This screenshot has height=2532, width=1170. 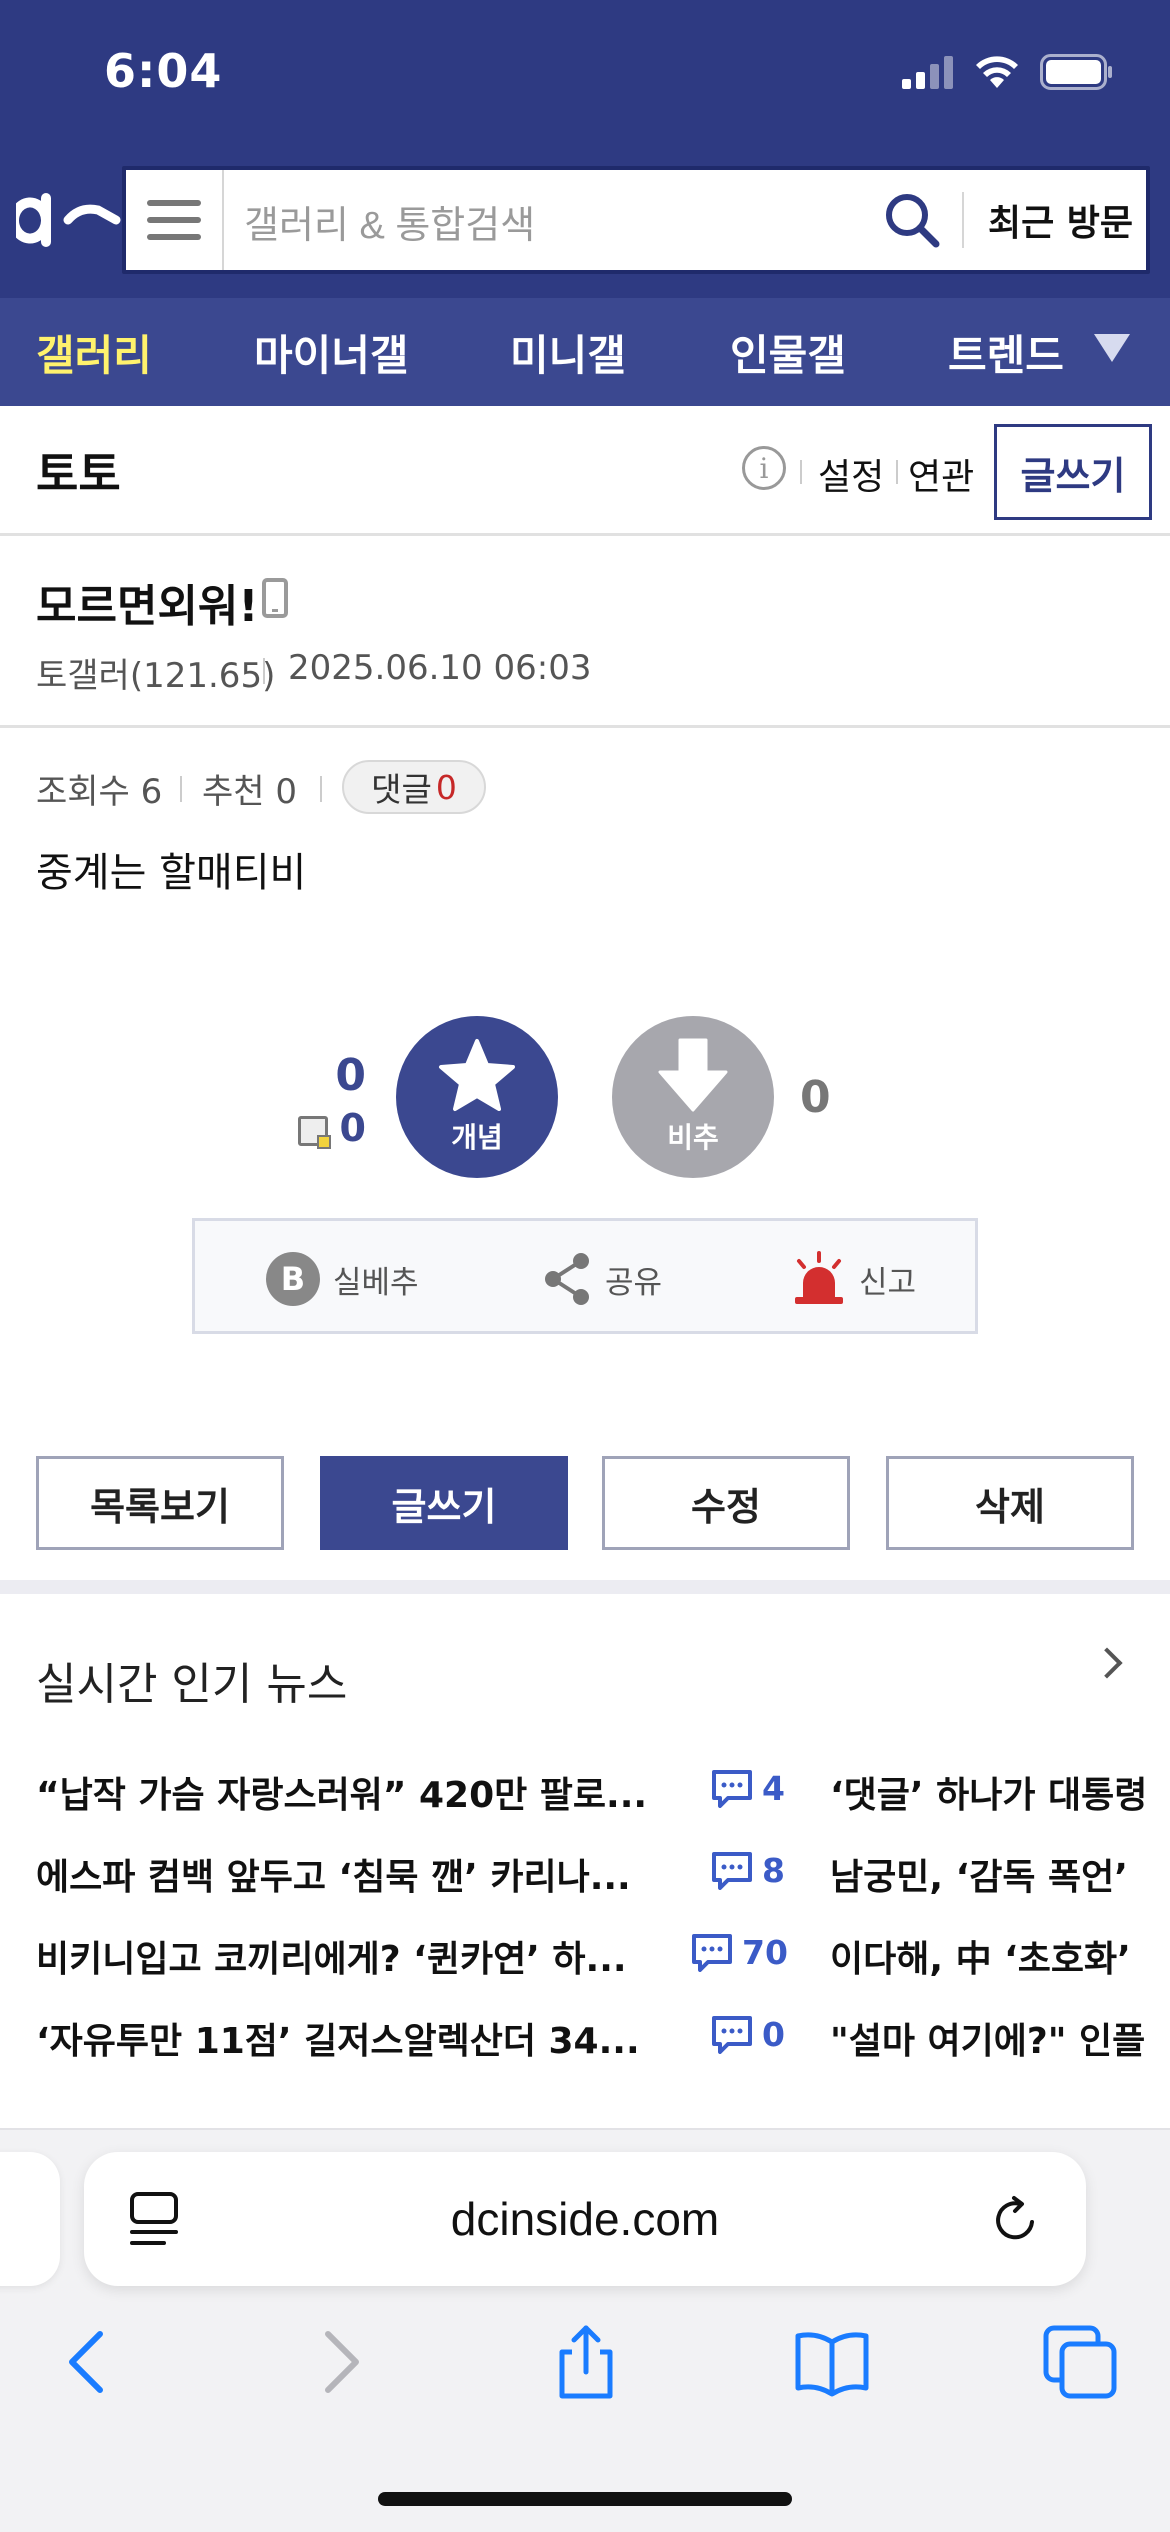 What do you see at coordinates (1010, 1503) in the screenshot?
I see `delete-button: 삭제` at bounding box center [1010, 1503].